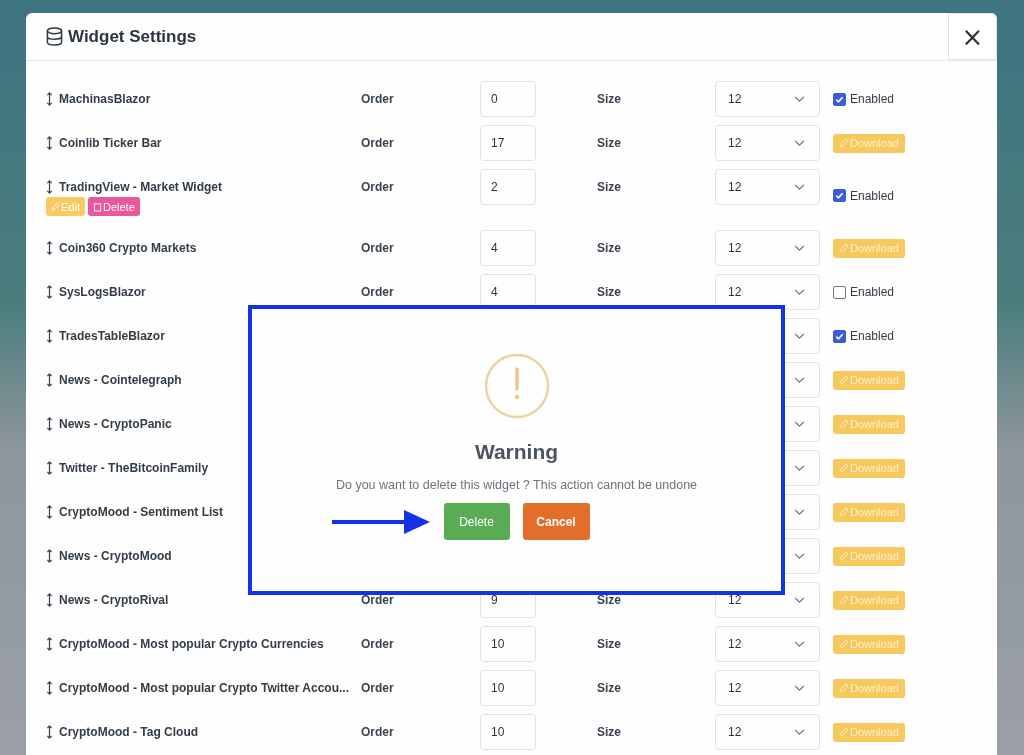 The height and width of the screenshot is (755, 1024). I want to click on order-field: 4, so click(508, 248).